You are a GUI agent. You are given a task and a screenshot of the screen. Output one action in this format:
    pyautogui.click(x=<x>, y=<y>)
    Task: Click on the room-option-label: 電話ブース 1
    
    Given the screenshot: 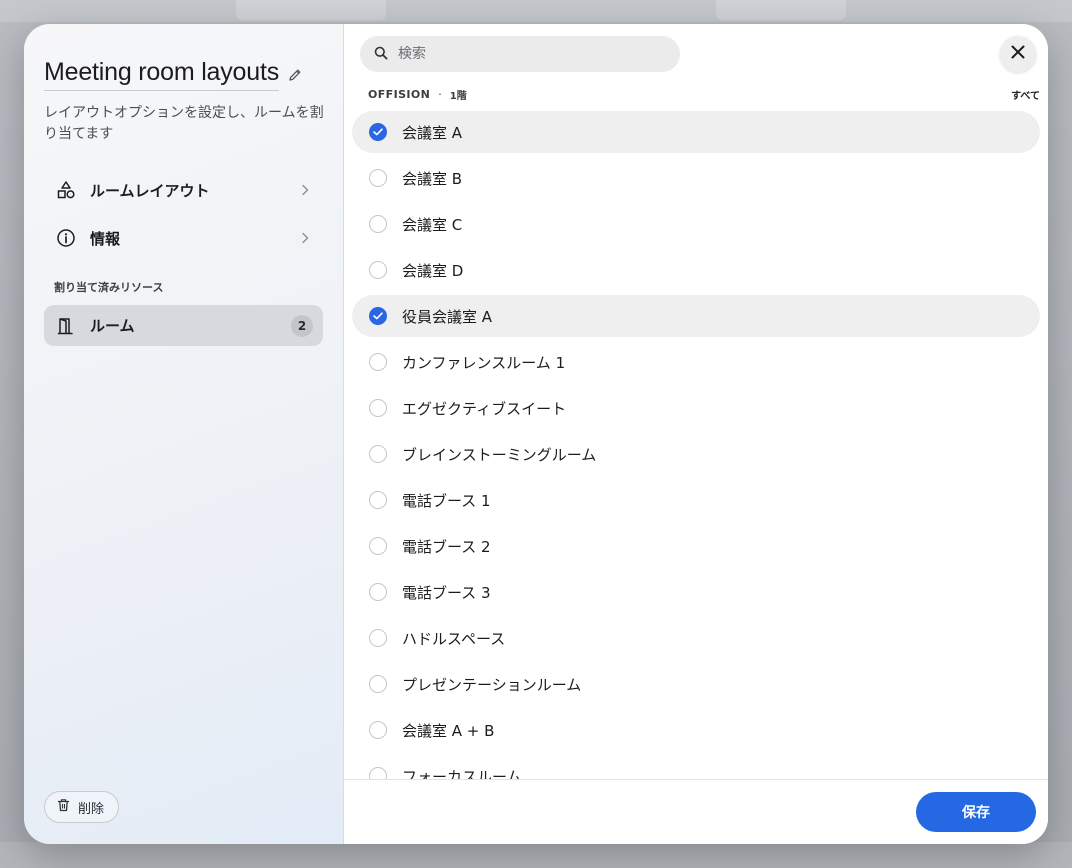 What is the action you would take?
    pyautogui.click(x=446, y=500)
    